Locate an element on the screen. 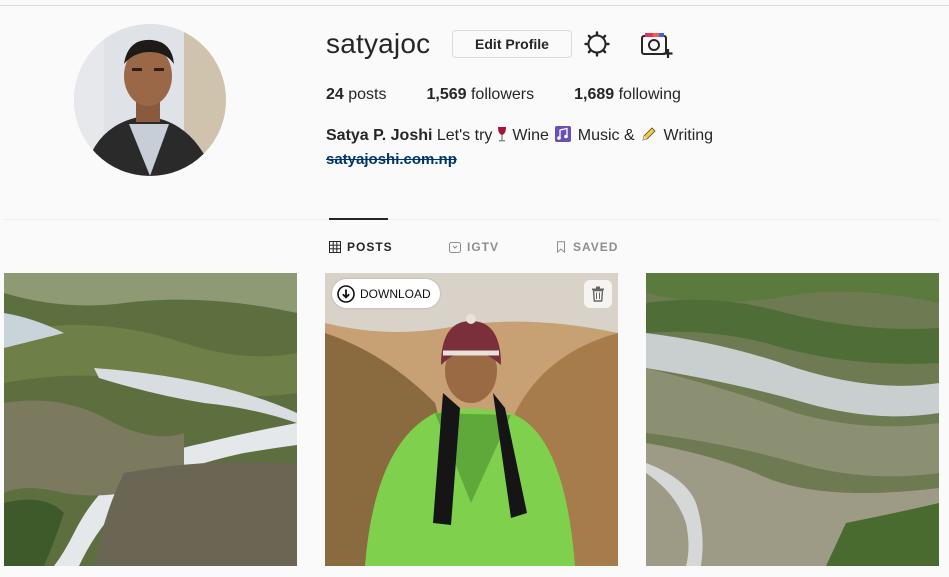 The image size is (949, 577). settings-gear-icon is located at coordinates (597, 44).